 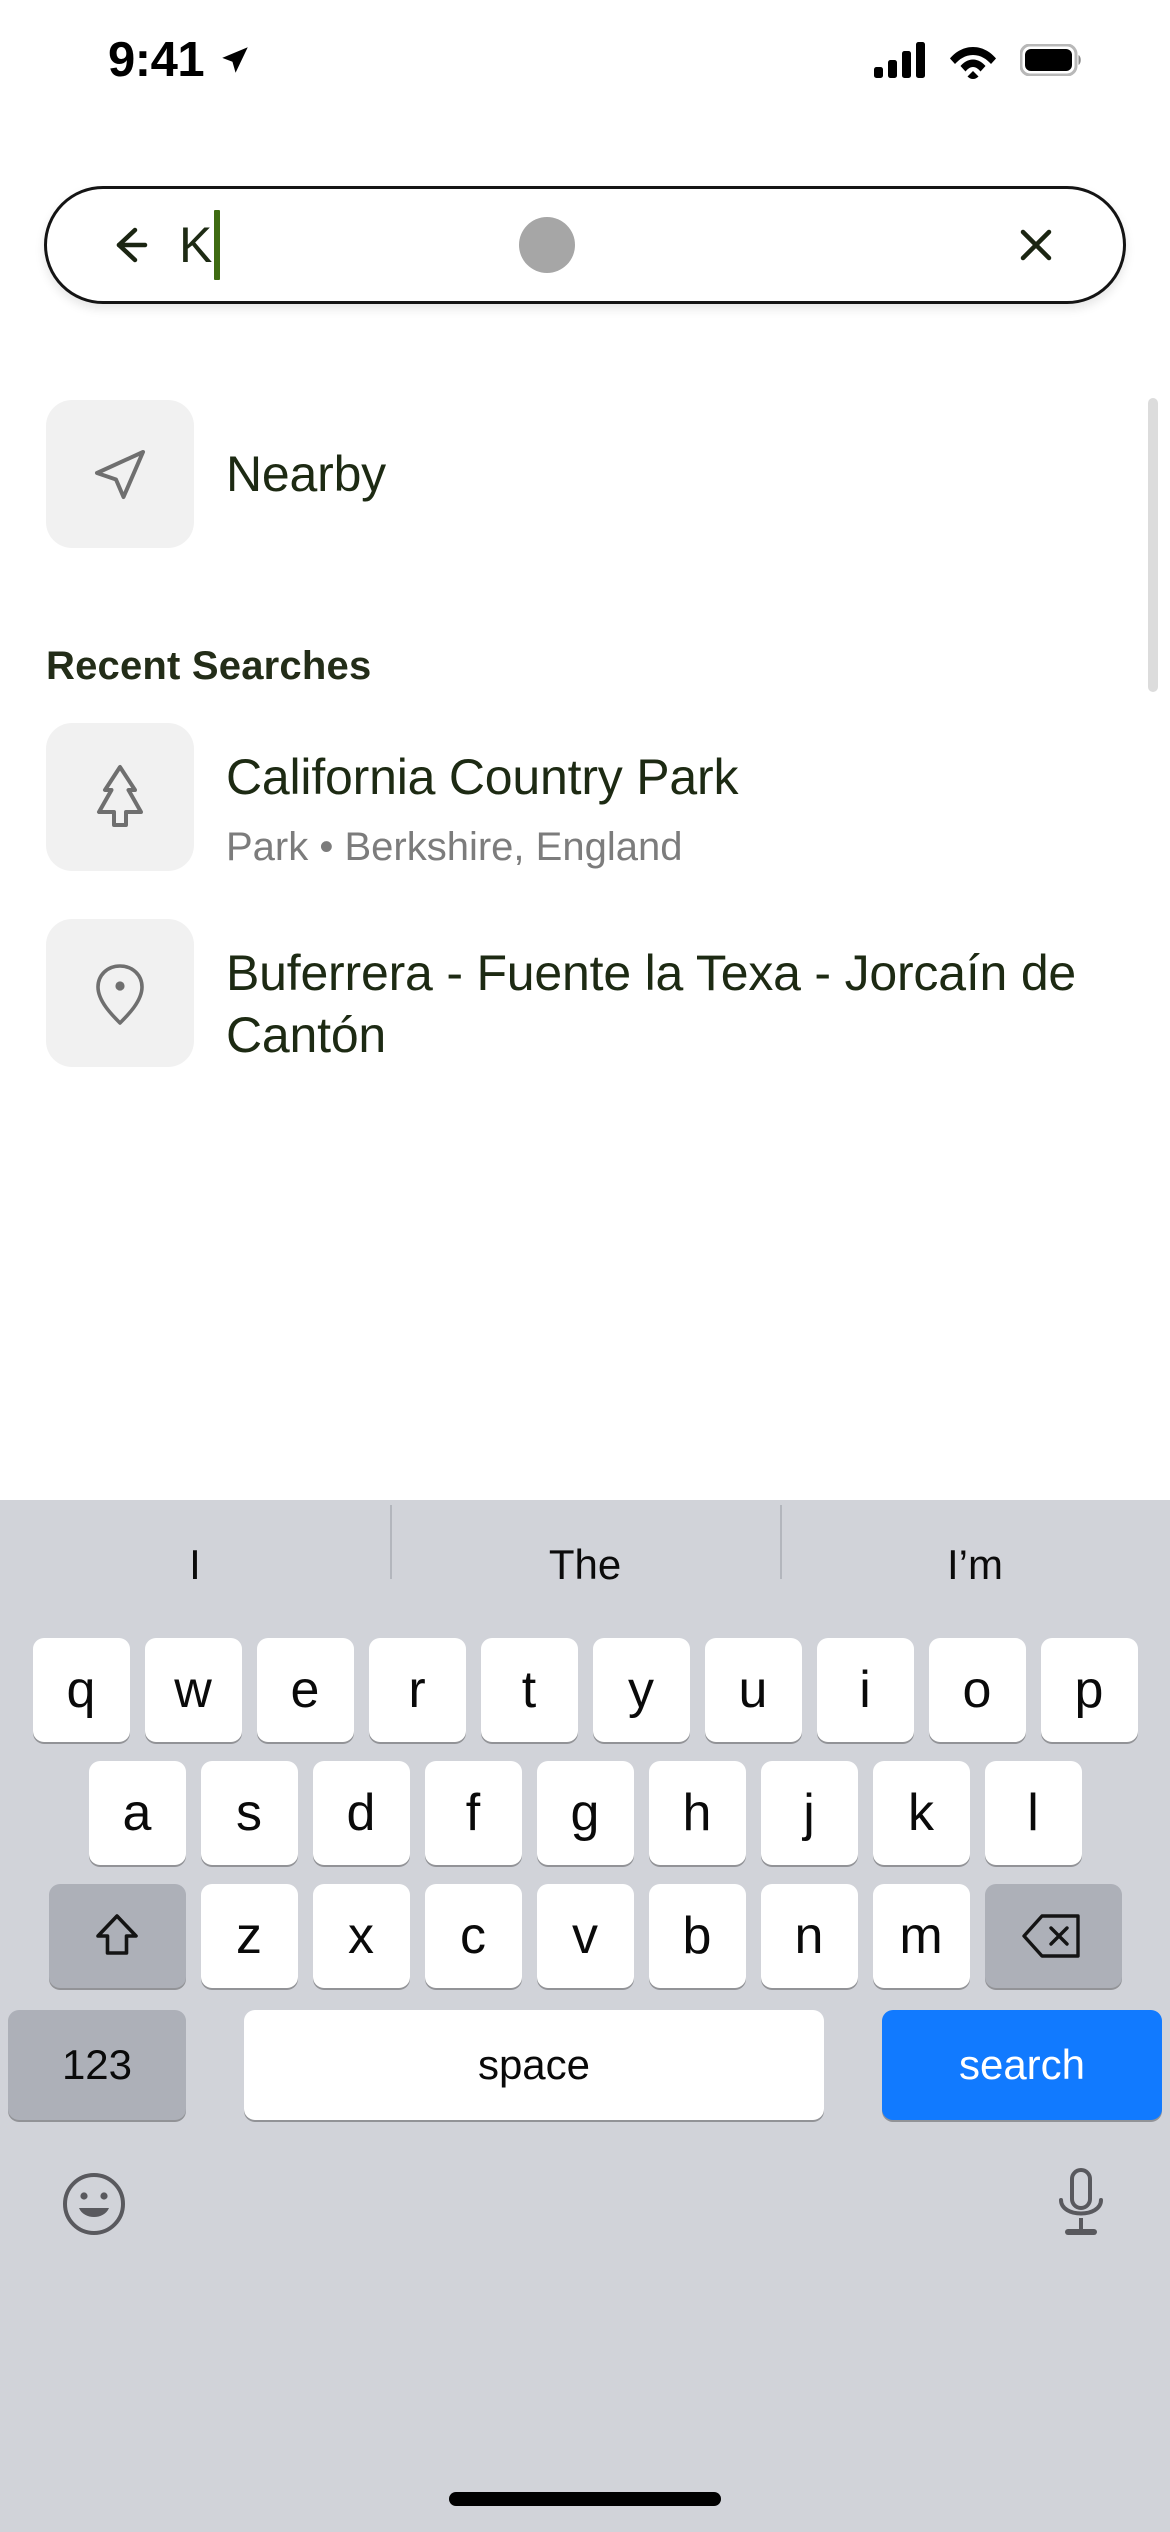 What do you see at coordinates (473, 1813) in the screenshot?
I see `key-f: f` at bounding box center [473, 1813].